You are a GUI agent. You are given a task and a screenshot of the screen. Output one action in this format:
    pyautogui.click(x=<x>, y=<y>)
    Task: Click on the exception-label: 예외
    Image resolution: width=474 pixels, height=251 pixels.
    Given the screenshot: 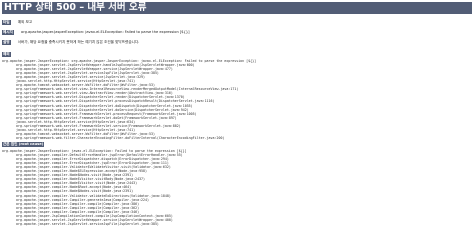 What is the action you would take?
    pyautogui.click(x=6, y=54)
    